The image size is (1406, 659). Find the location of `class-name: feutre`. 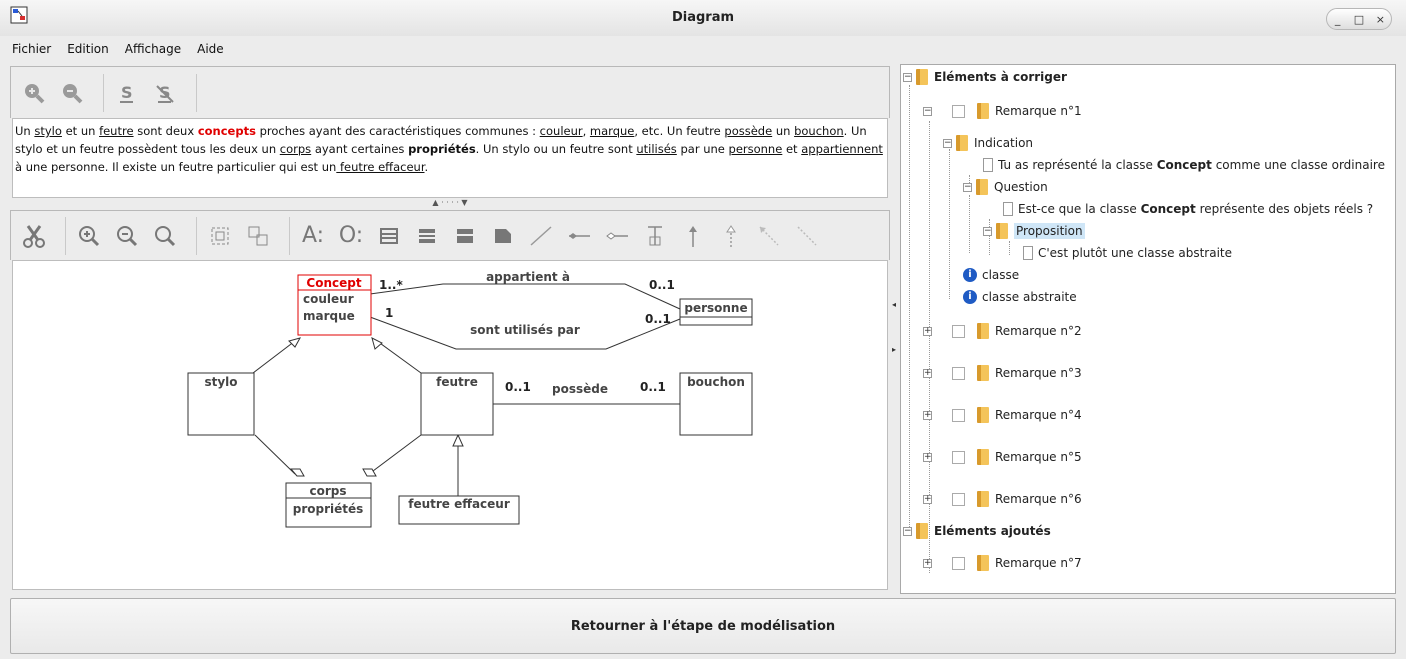

class-name: feutre is located at coordinates (457, 382).